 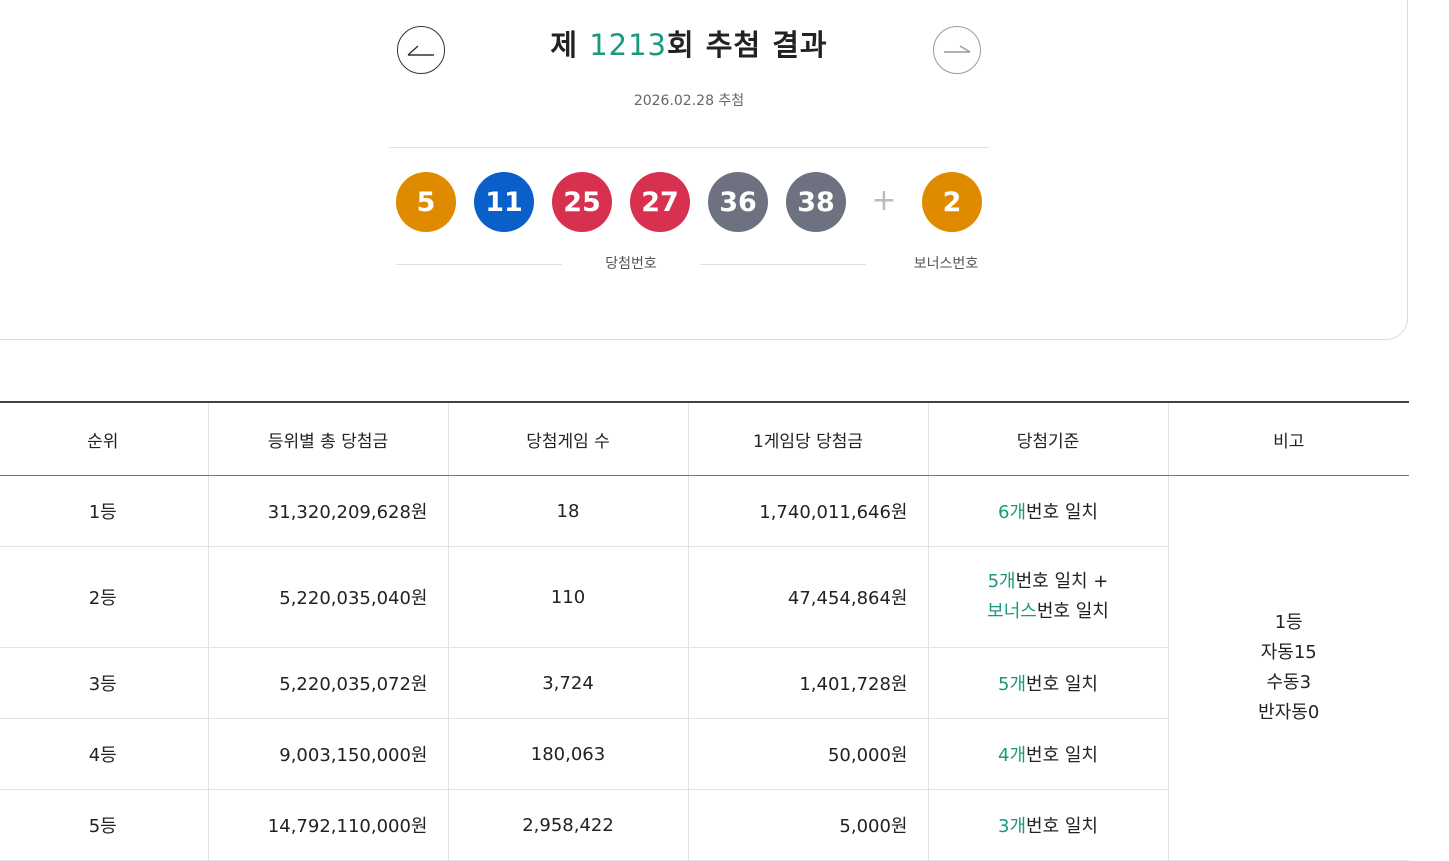 I want to click on winning-numbers-label: 당첨번호, so click(x=631, y=264).